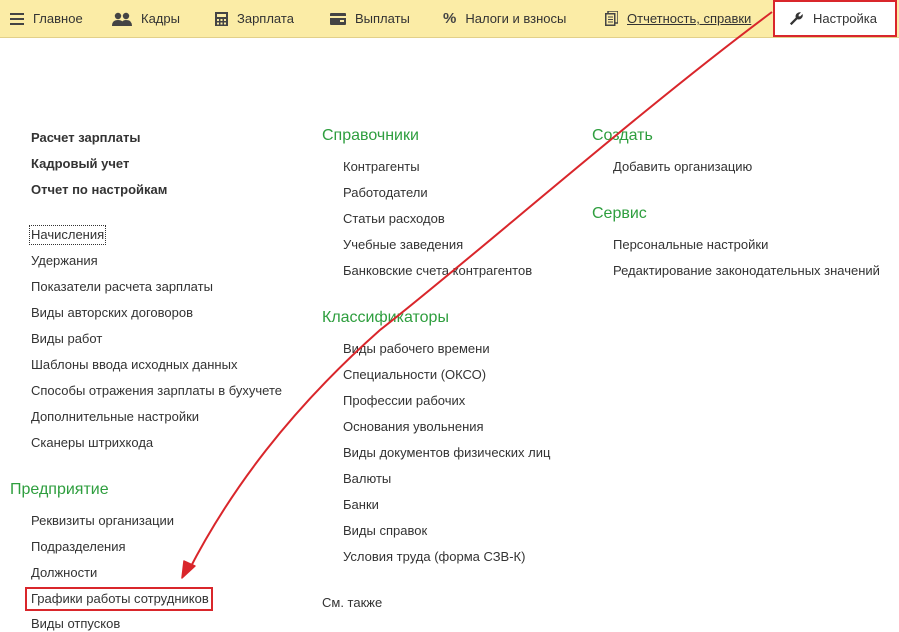 Image resolution: width=899 pixels, height=632 pixels. What do you see at coordinates (619, 213) in the screenshot?
I see `group-title-service: Сервис` at bounding box center [619, 213].